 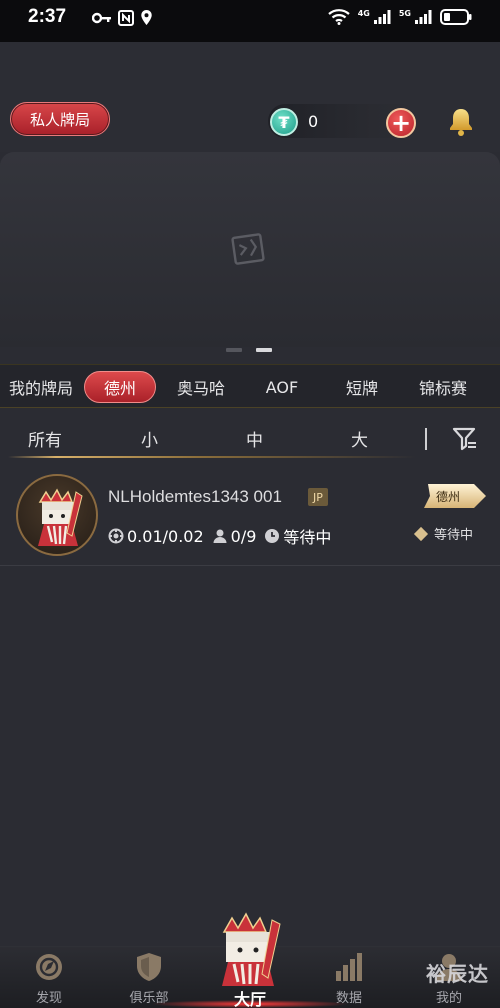 I want to click on diamond-icon, so click(x=421, y=533).